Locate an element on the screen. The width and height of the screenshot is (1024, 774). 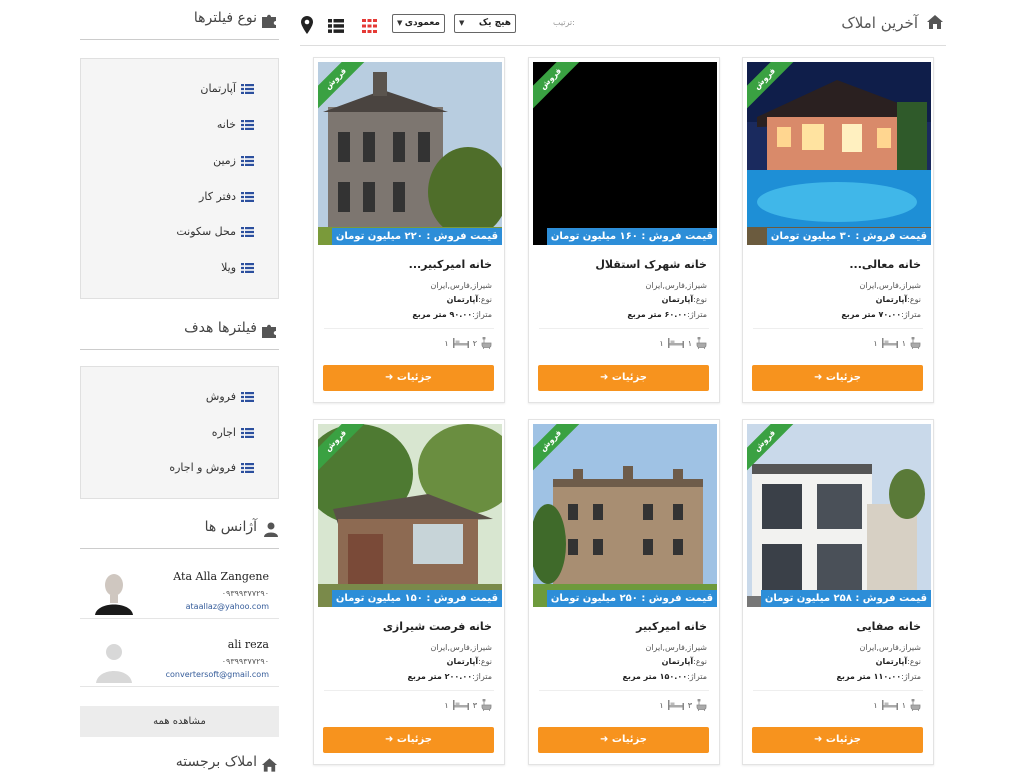
agent-email: convertersoft@gmail.com is located at coordinates (217, 674).